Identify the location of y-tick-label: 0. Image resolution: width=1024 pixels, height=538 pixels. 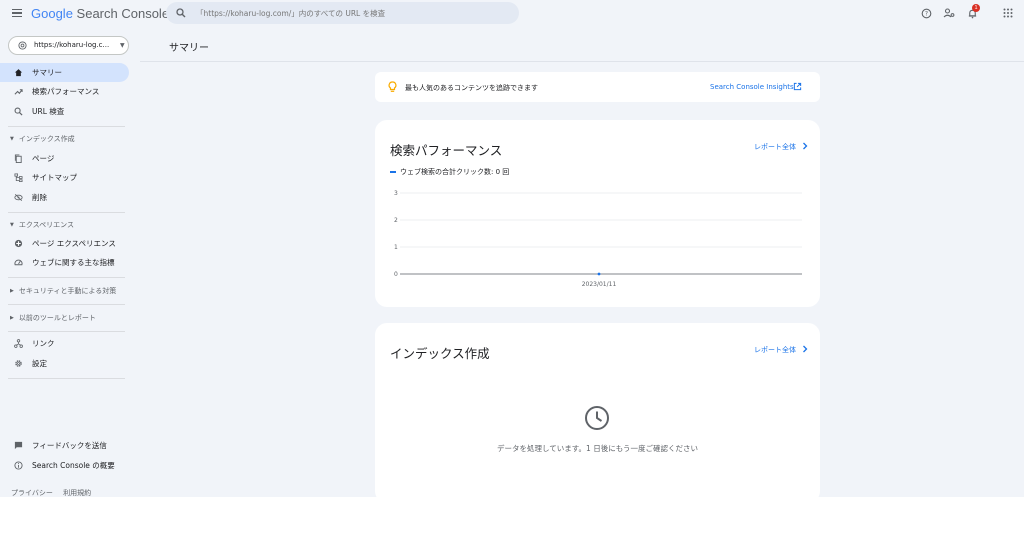
(396, 274).